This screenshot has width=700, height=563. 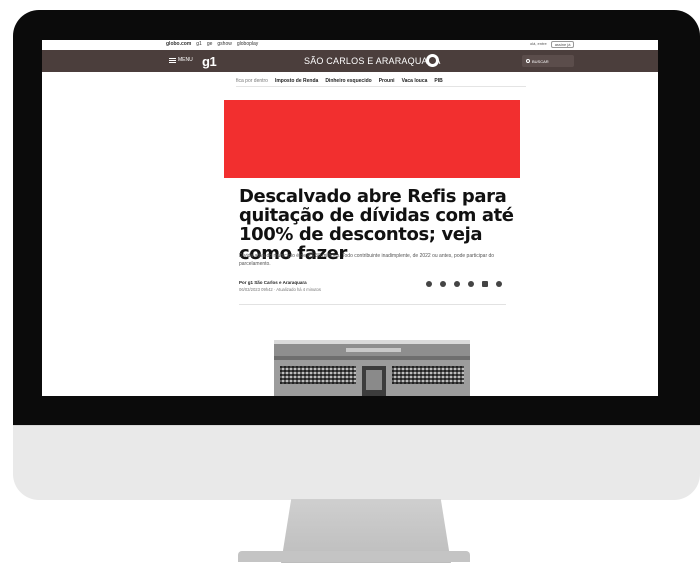 What do you see at coordinates (499, 284) in the screenshot?
I see `share-icon` at bounding box center [499, 284].